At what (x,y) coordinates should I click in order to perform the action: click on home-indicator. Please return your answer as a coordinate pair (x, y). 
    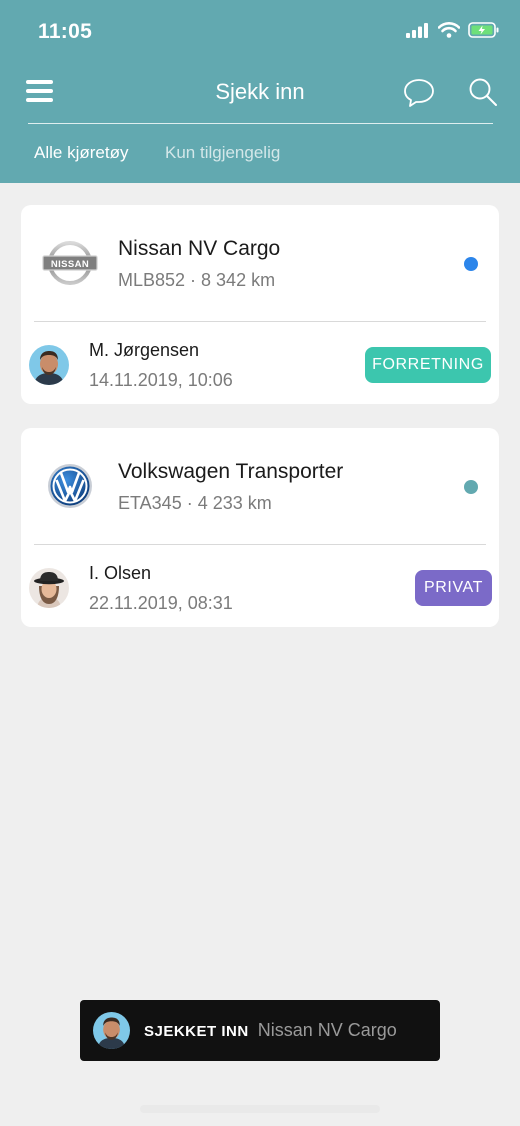
    Looking at the image, I should click on (260, 1109).